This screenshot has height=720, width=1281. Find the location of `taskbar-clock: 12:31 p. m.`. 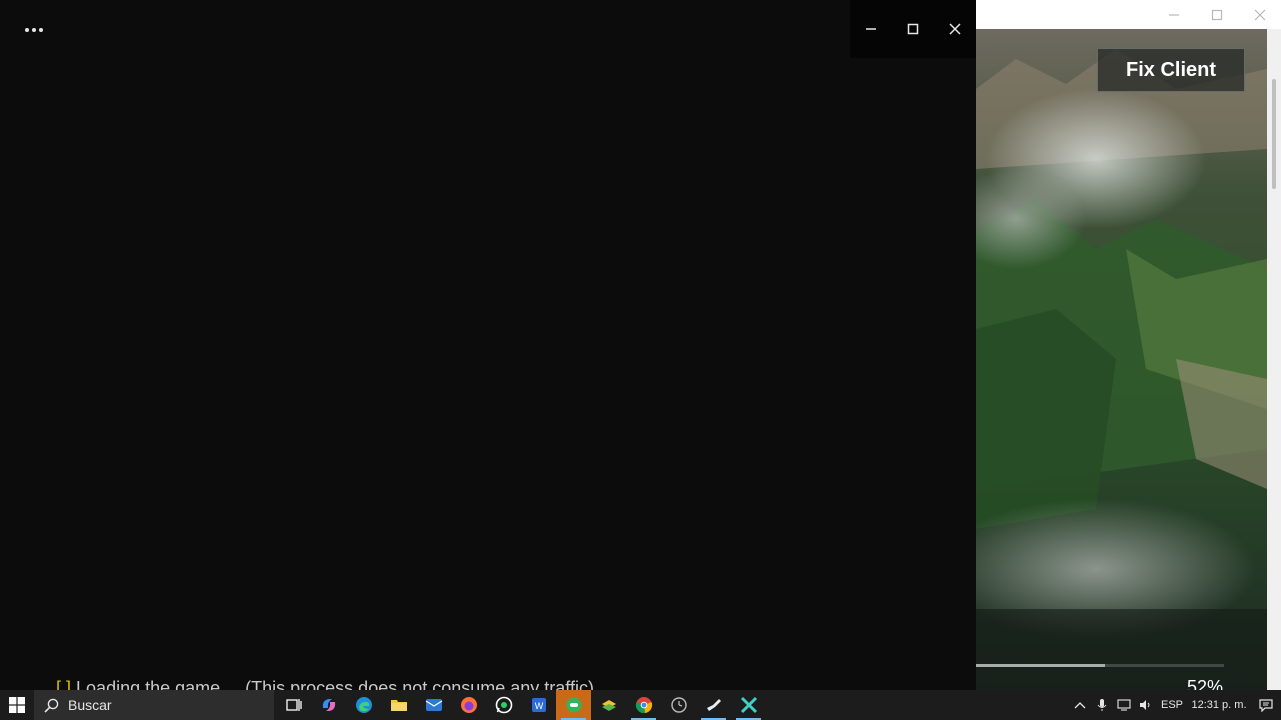

taskbar-clock: 12:31 p. m. is located at coordinates (1219, 705).